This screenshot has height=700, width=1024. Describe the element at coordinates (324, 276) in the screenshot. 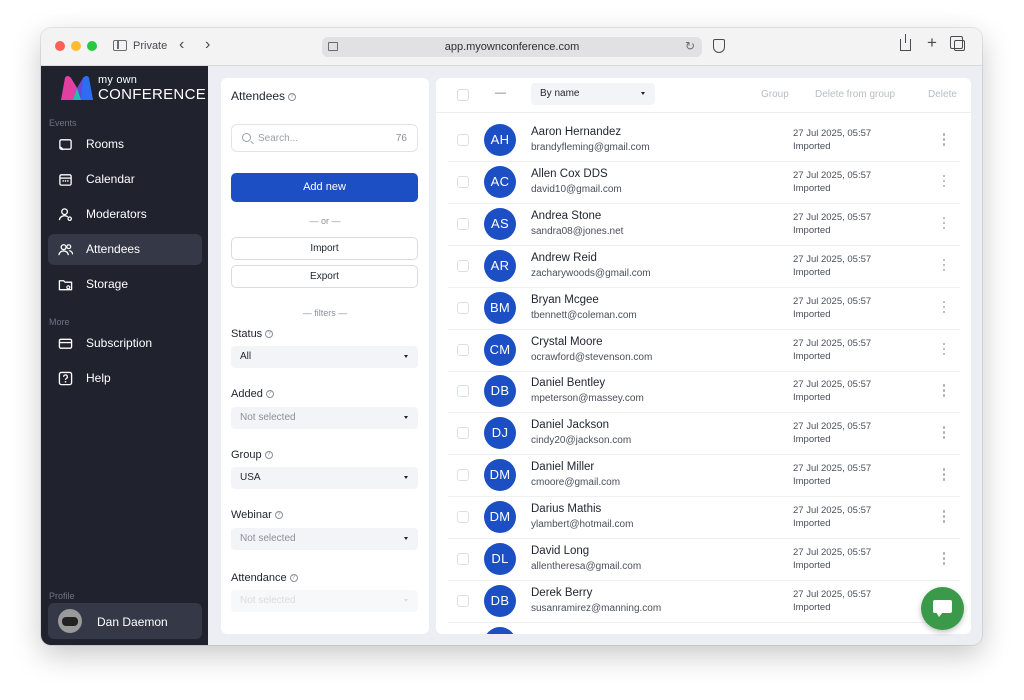

I see `export-button: Export` at that location.